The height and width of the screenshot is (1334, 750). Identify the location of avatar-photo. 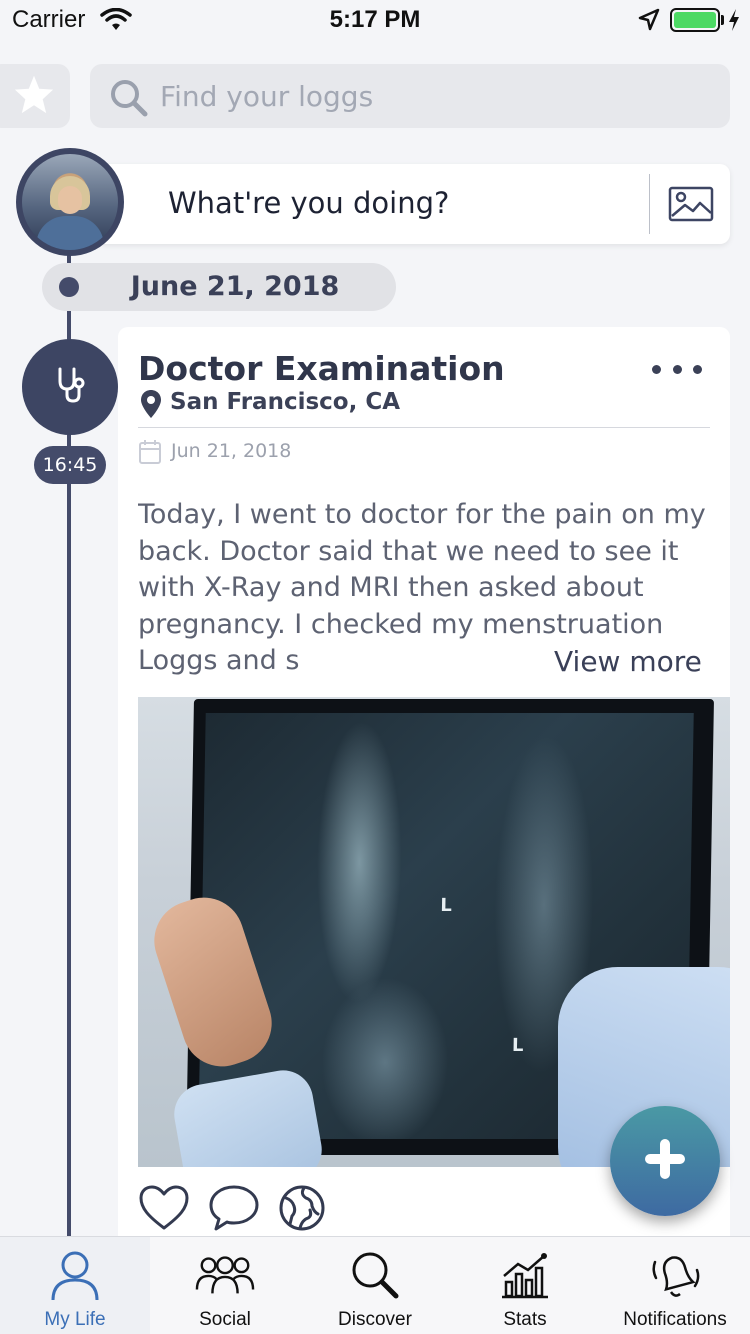
(70, 202).